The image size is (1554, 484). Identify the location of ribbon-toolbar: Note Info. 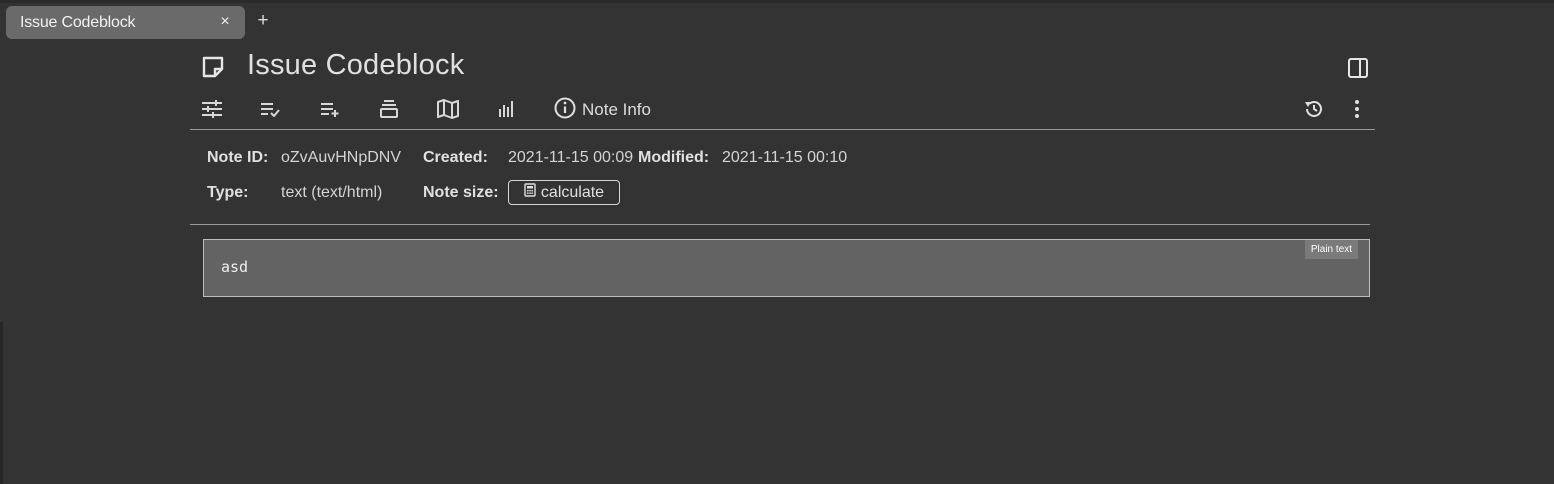
(782, 111).